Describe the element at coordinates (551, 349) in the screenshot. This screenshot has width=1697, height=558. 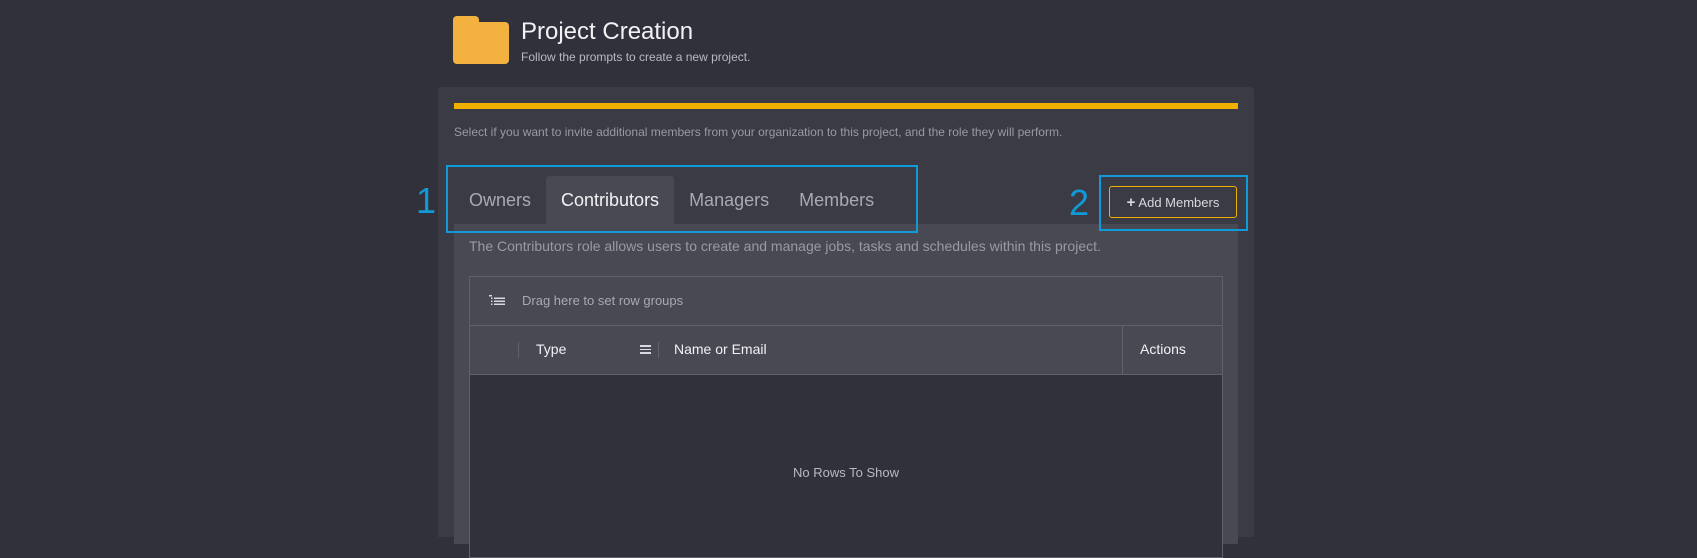
I see `column-header-type: Type` at that location.